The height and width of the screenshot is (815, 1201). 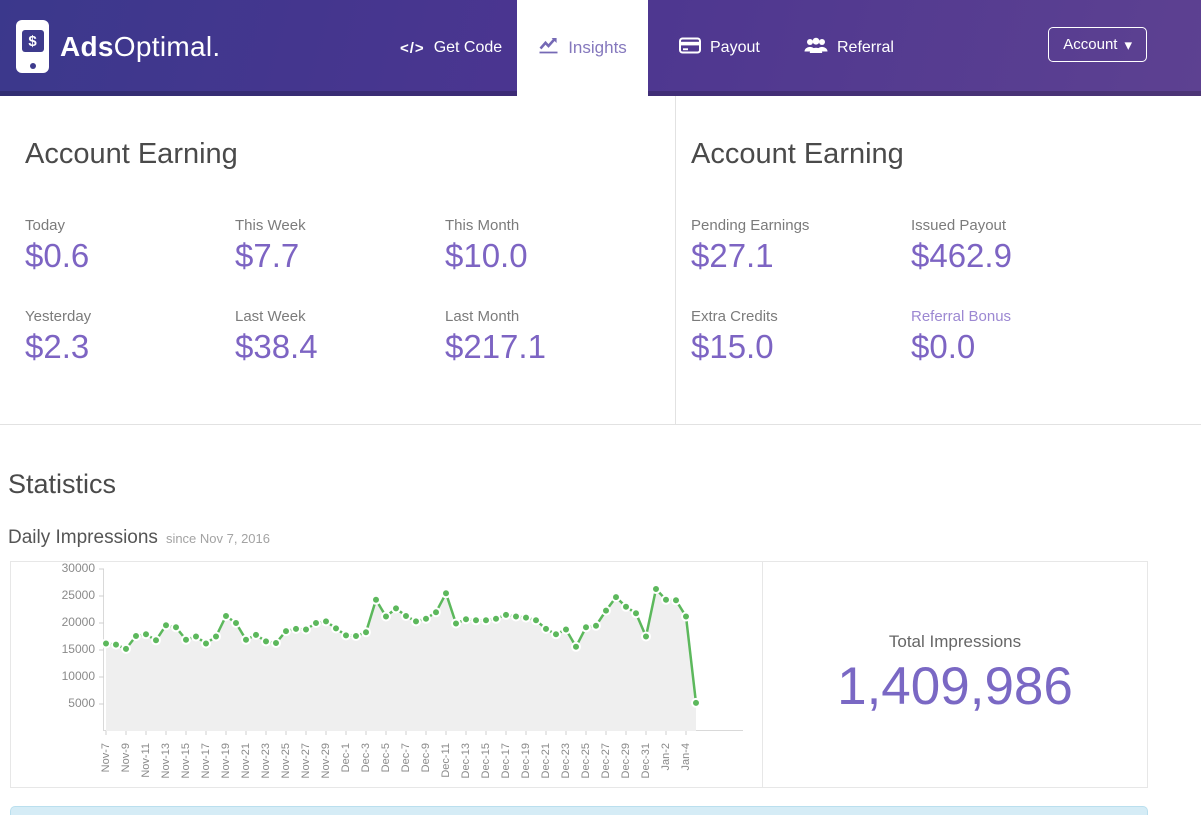 I want to click on chart-subtitle: since Nov 7, 2016, so click(x=218, y=538).